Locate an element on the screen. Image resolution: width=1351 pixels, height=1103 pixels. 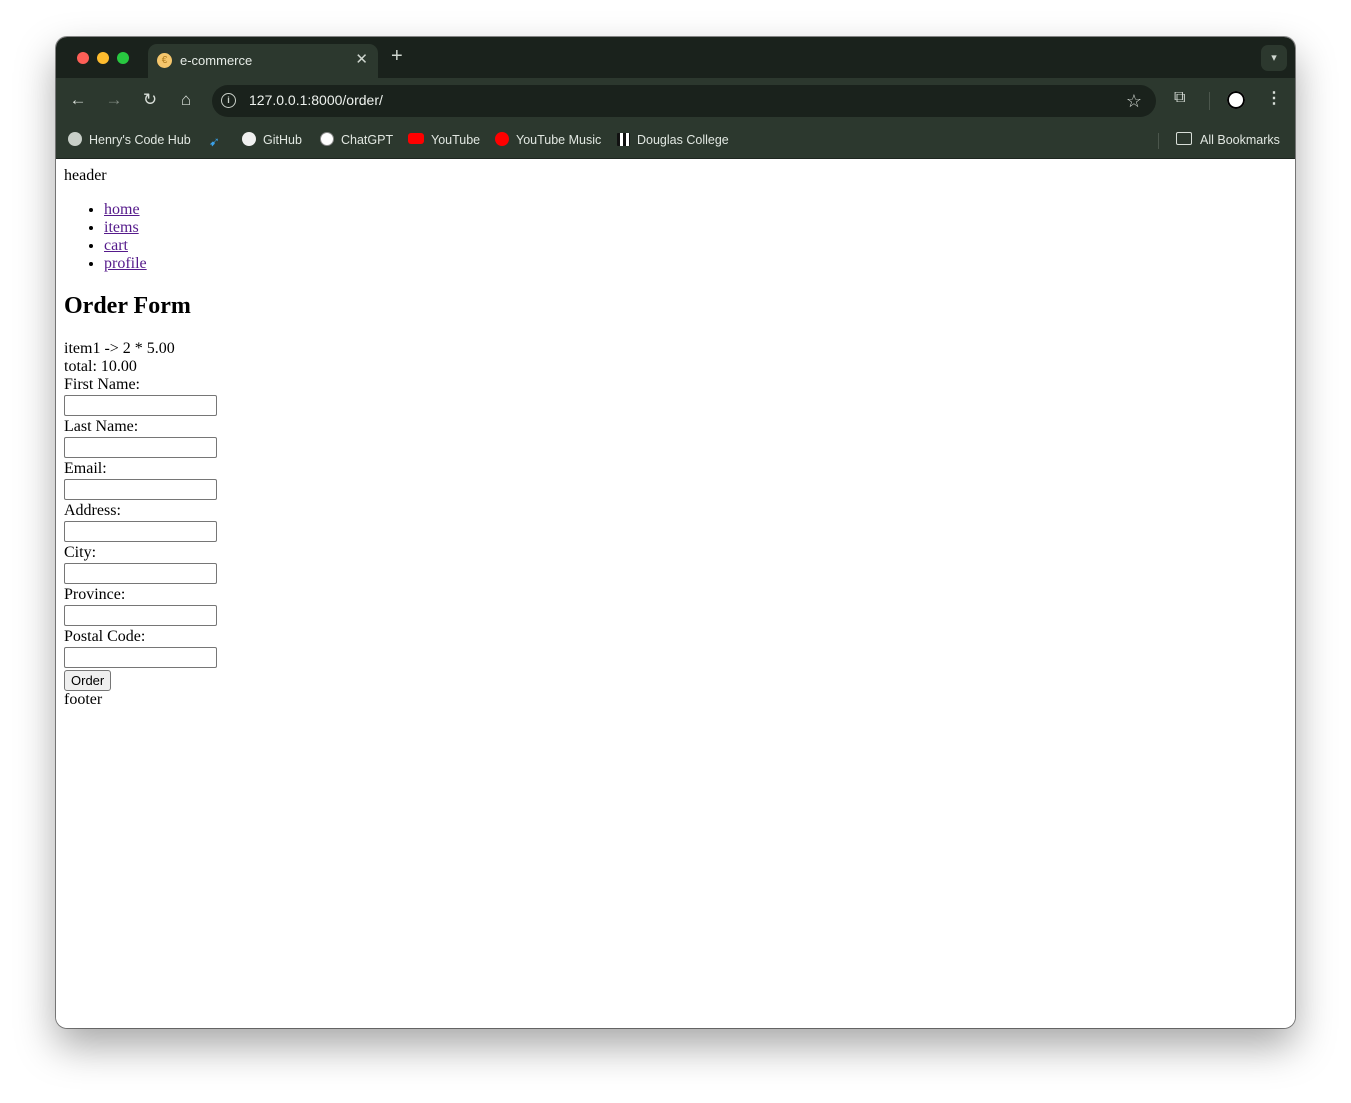
postal-code-label: Postal Code: is located at coordinates (105, 636).